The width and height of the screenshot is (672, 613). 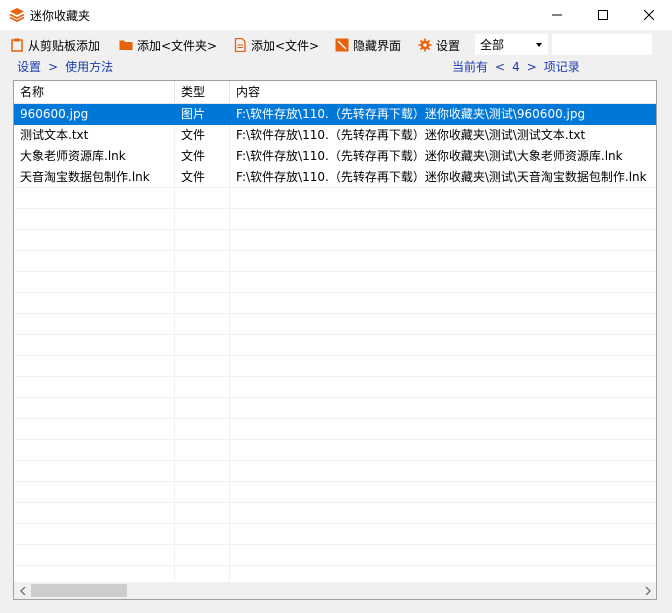 I want to click on cell-content: F:\软件存放\110.（先转存再下载）迷你收藏夹\测试\960600.jpg, so click(x=411, y=114).